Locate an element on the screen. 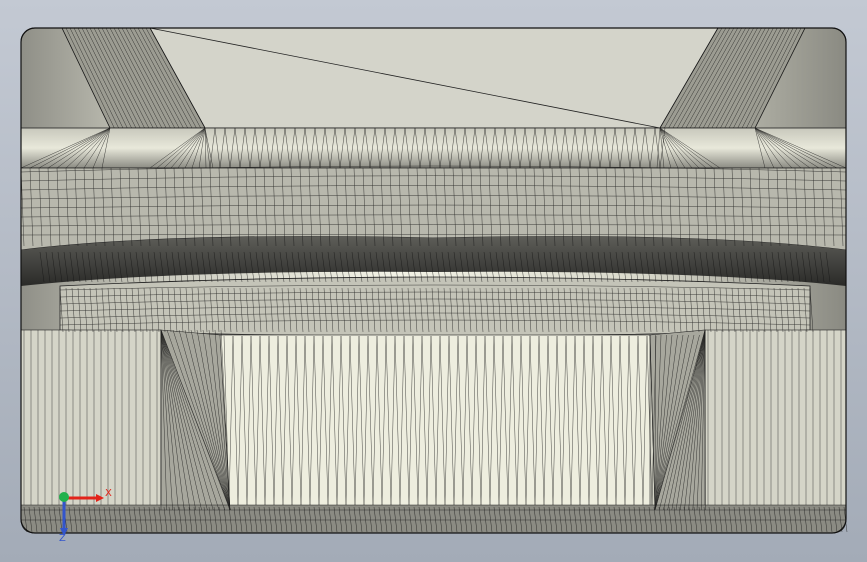  lower-band is located at coordinates (435, 306).